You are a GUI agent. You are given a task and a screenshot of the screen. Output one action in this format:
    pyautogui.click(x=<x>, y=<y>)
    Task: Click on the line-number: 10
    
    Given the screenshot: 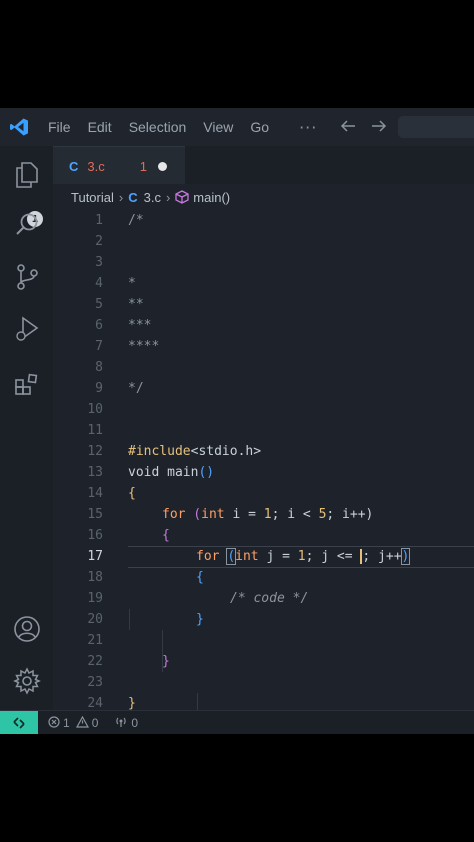 What is the action you would take?
    pyautogui.click(x=95, y=409)
    